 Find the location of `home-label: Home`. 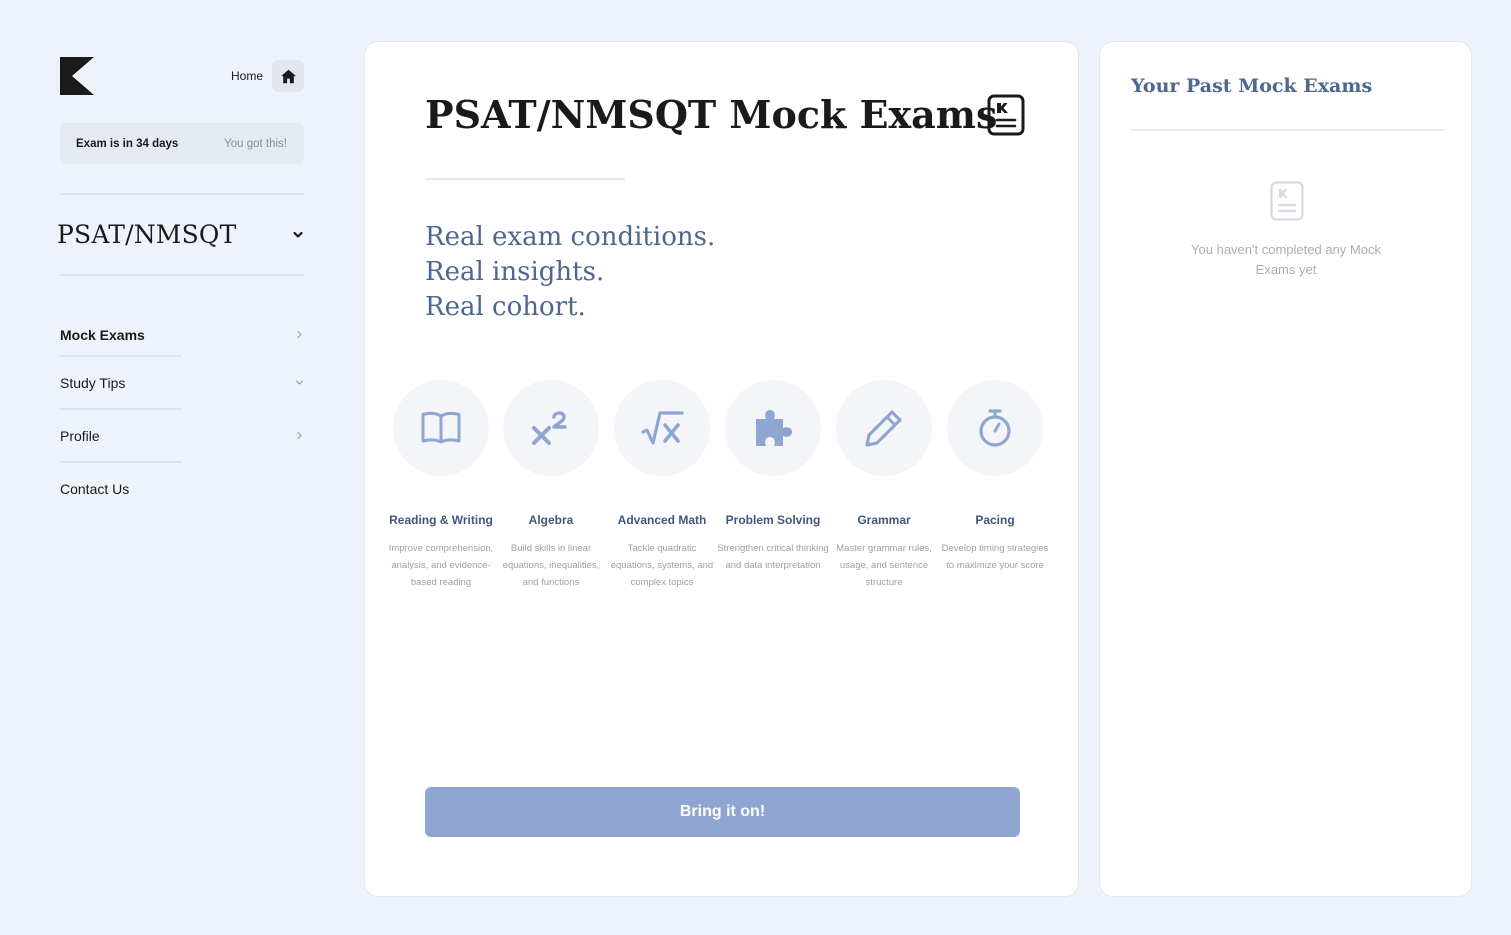

home-label: Home is located at coordinates (247, 76).